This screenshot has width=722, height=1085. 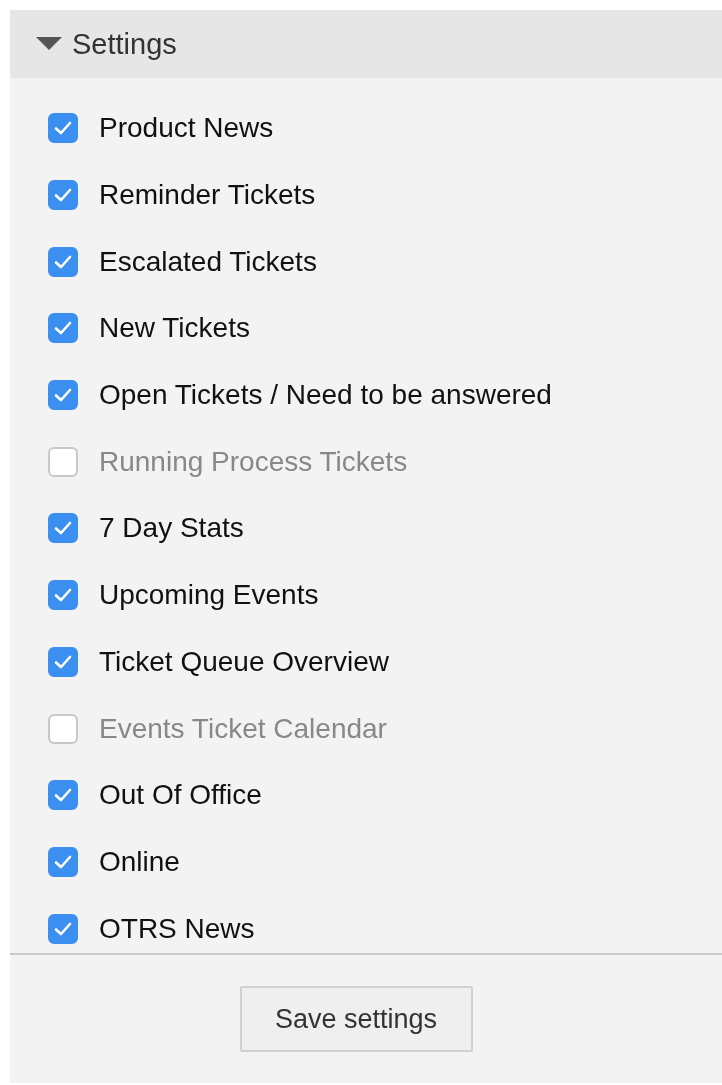 What do you see at coordinates (243, 728) in the screenshot?
I see `option-label: Events Ticket Calendar` at bounding box center [243, 728].